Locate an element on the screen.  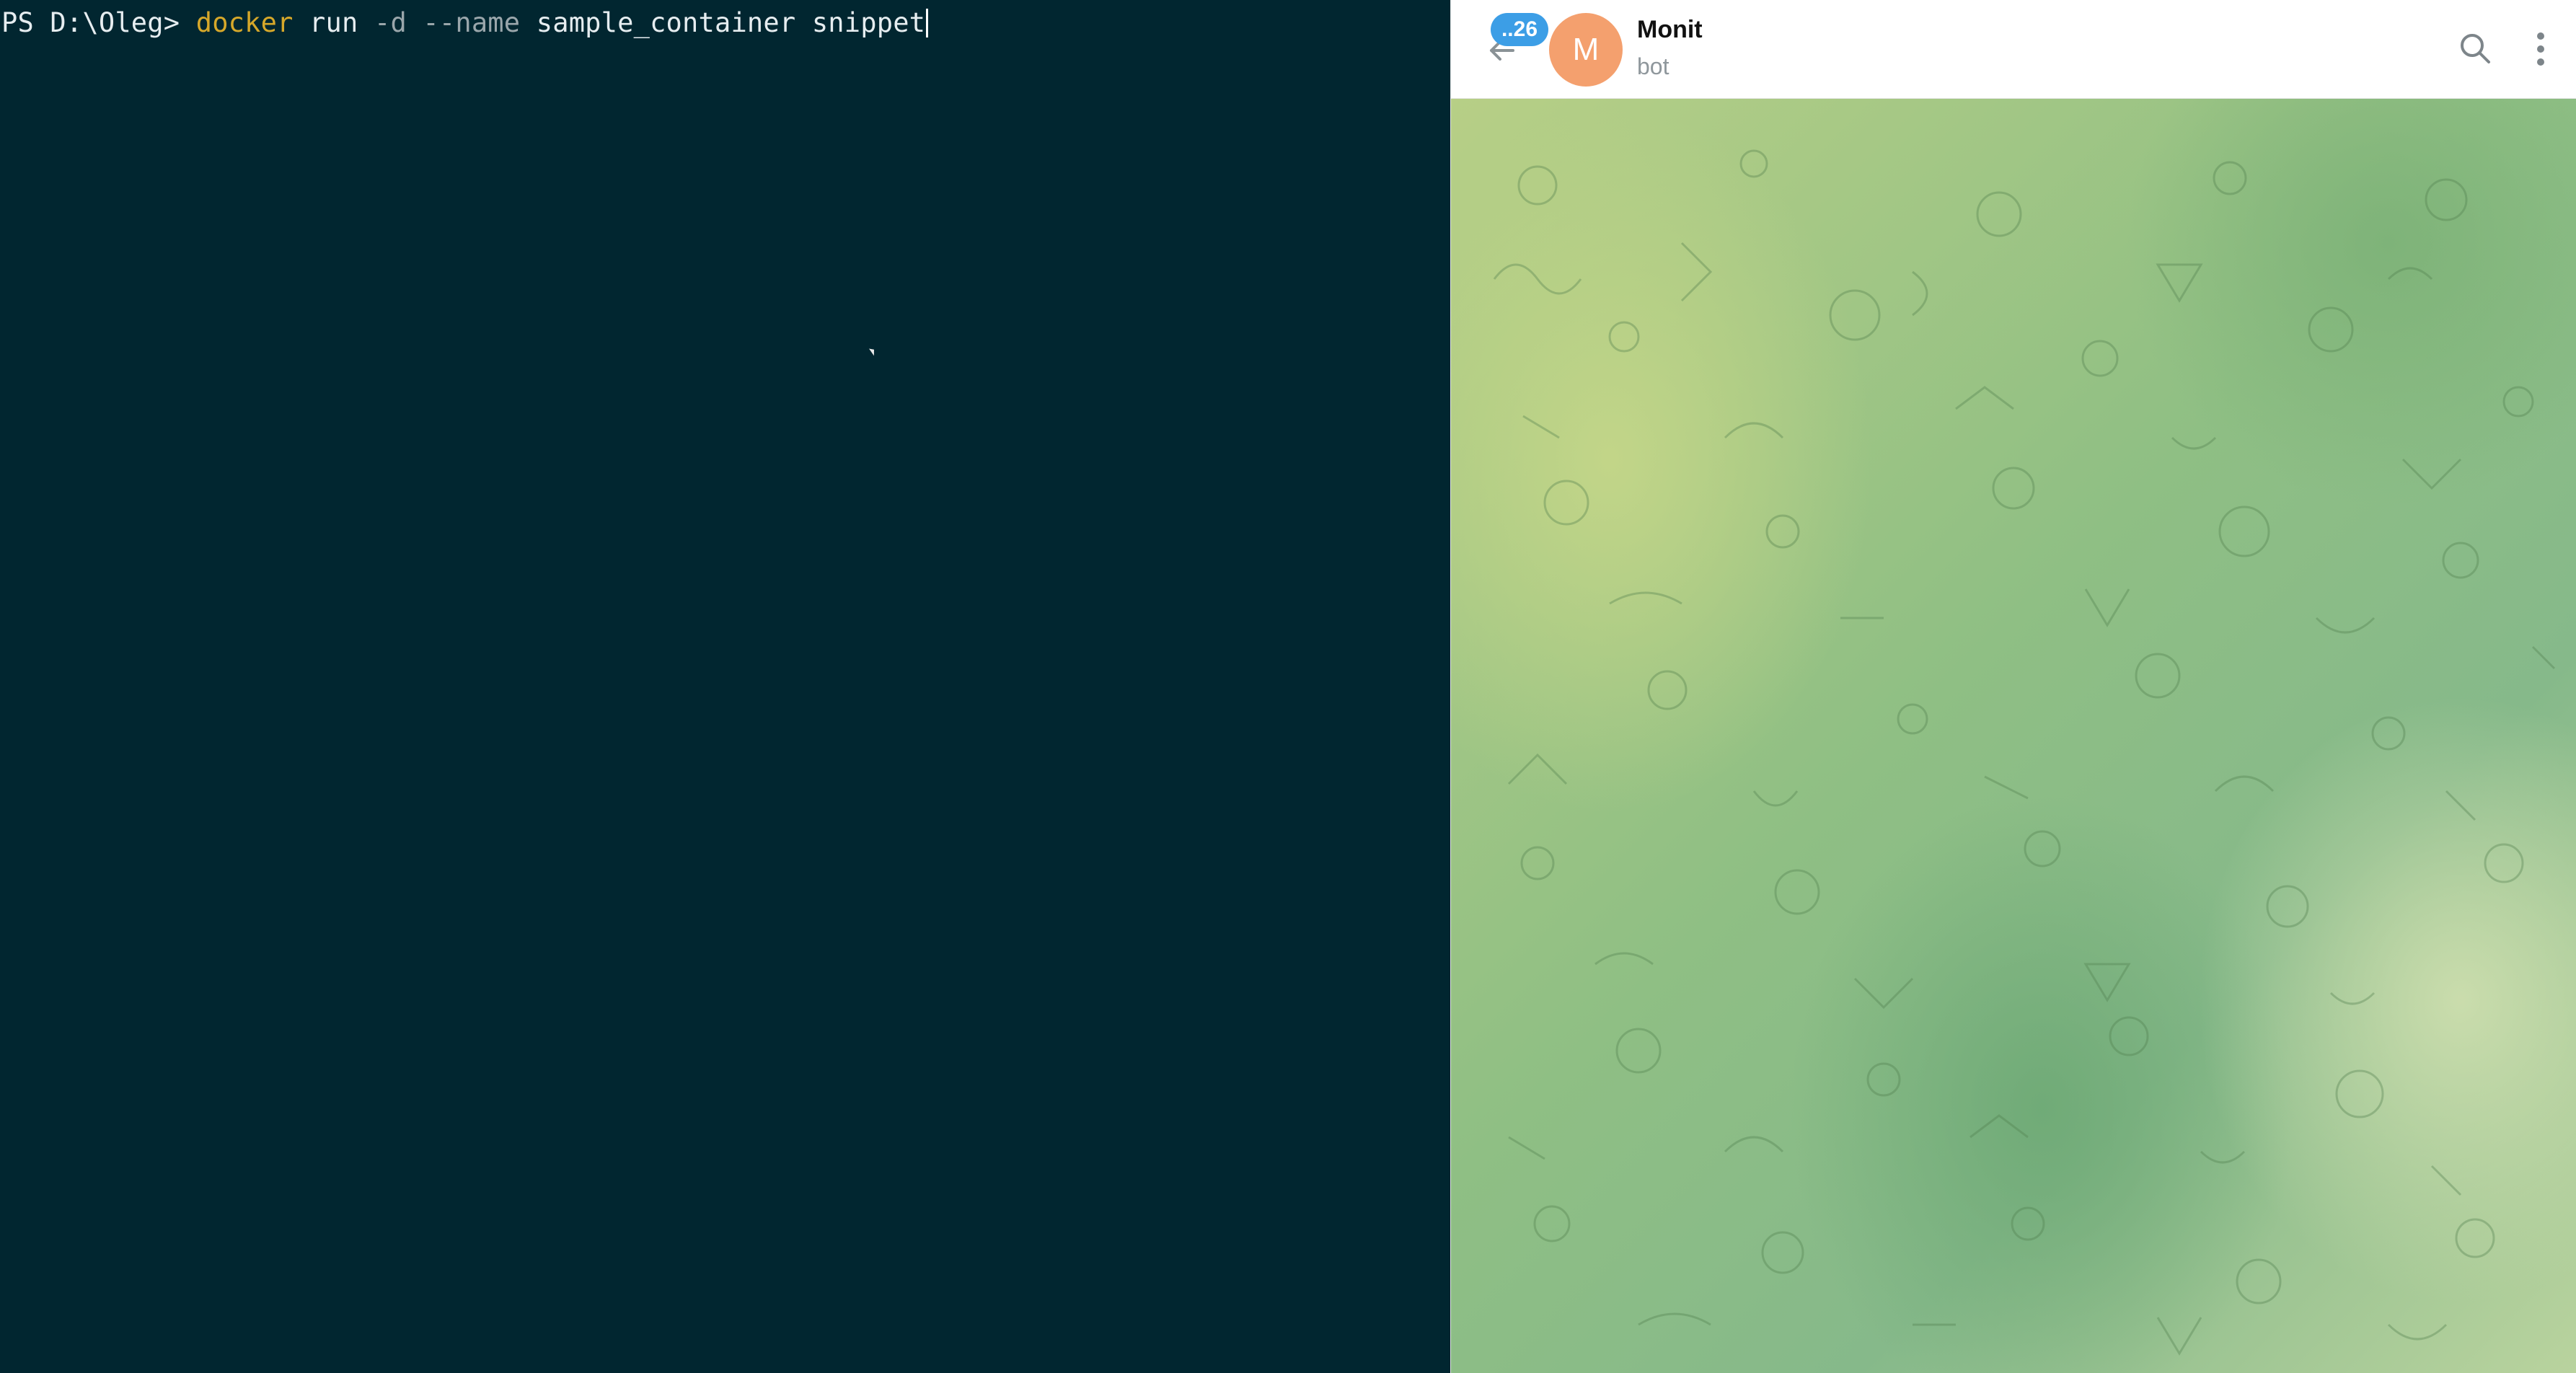
unread-count-badge: ..26 is located at coordinates (1519, 29).